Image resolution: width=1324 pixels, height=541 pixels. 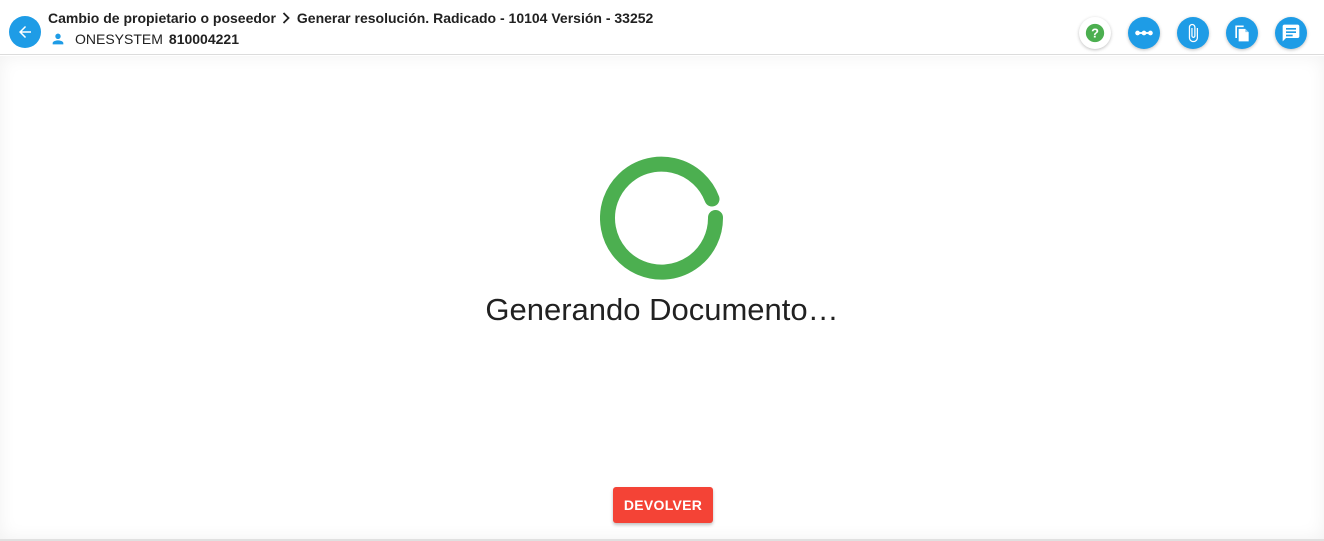 I want to click on help-button: ?, so click(x=1095, y=33).